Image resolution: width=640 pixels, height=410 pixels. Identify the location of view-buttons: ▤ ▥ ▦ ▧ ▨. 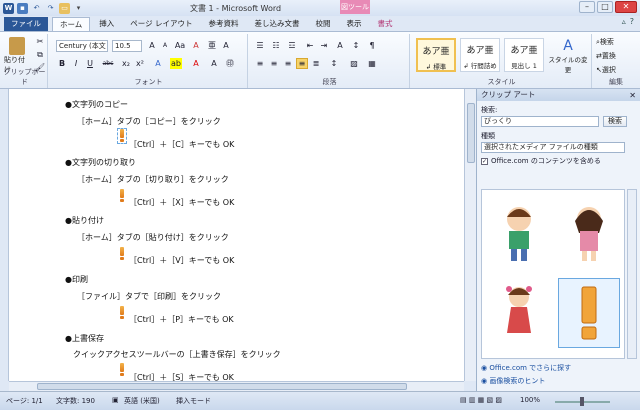
(481, 400).